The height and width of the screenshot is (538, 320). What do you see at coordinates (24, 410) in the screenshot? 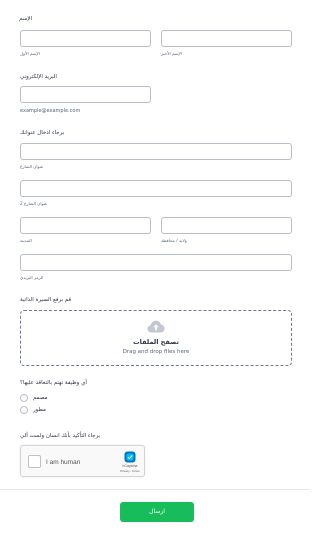
I see `radio-developer` at bounding box center [24, 410].